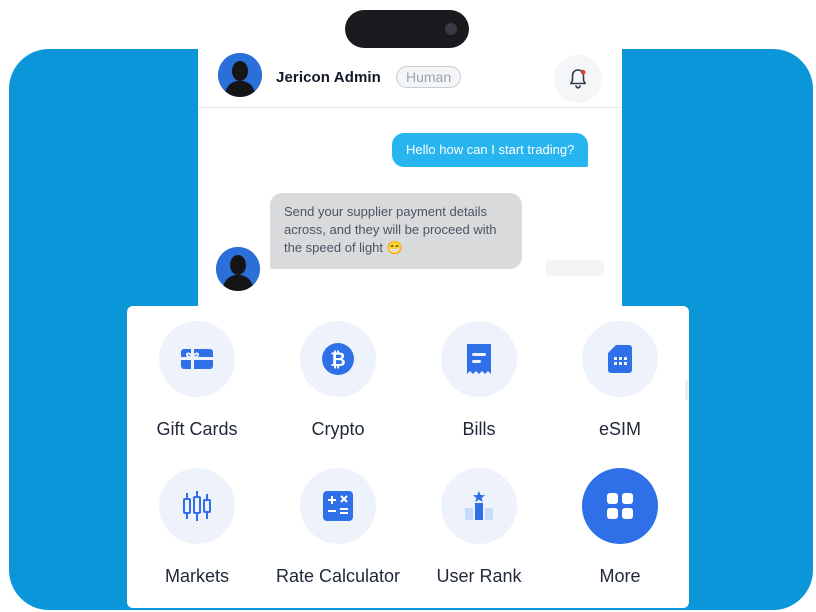  I want to click on bell-icon, so click(578, 79).